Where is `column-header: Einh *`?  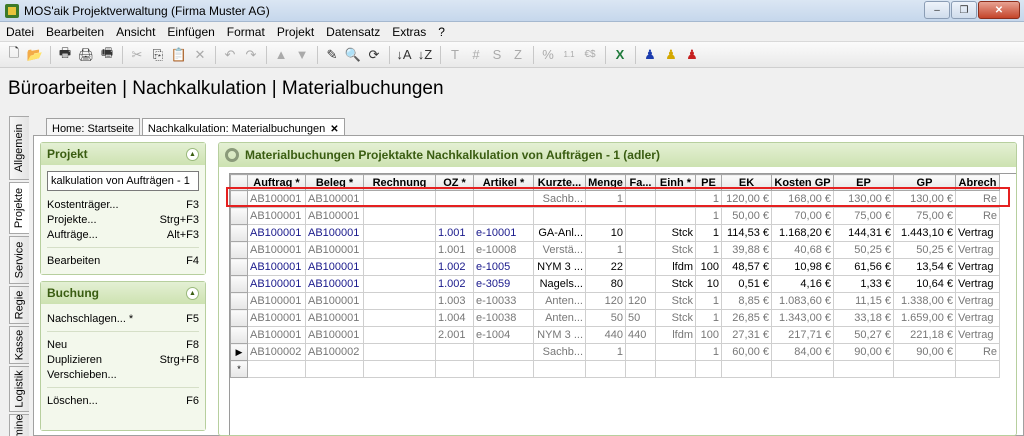 column-header: Einh * is located at coordinates (675, 182).